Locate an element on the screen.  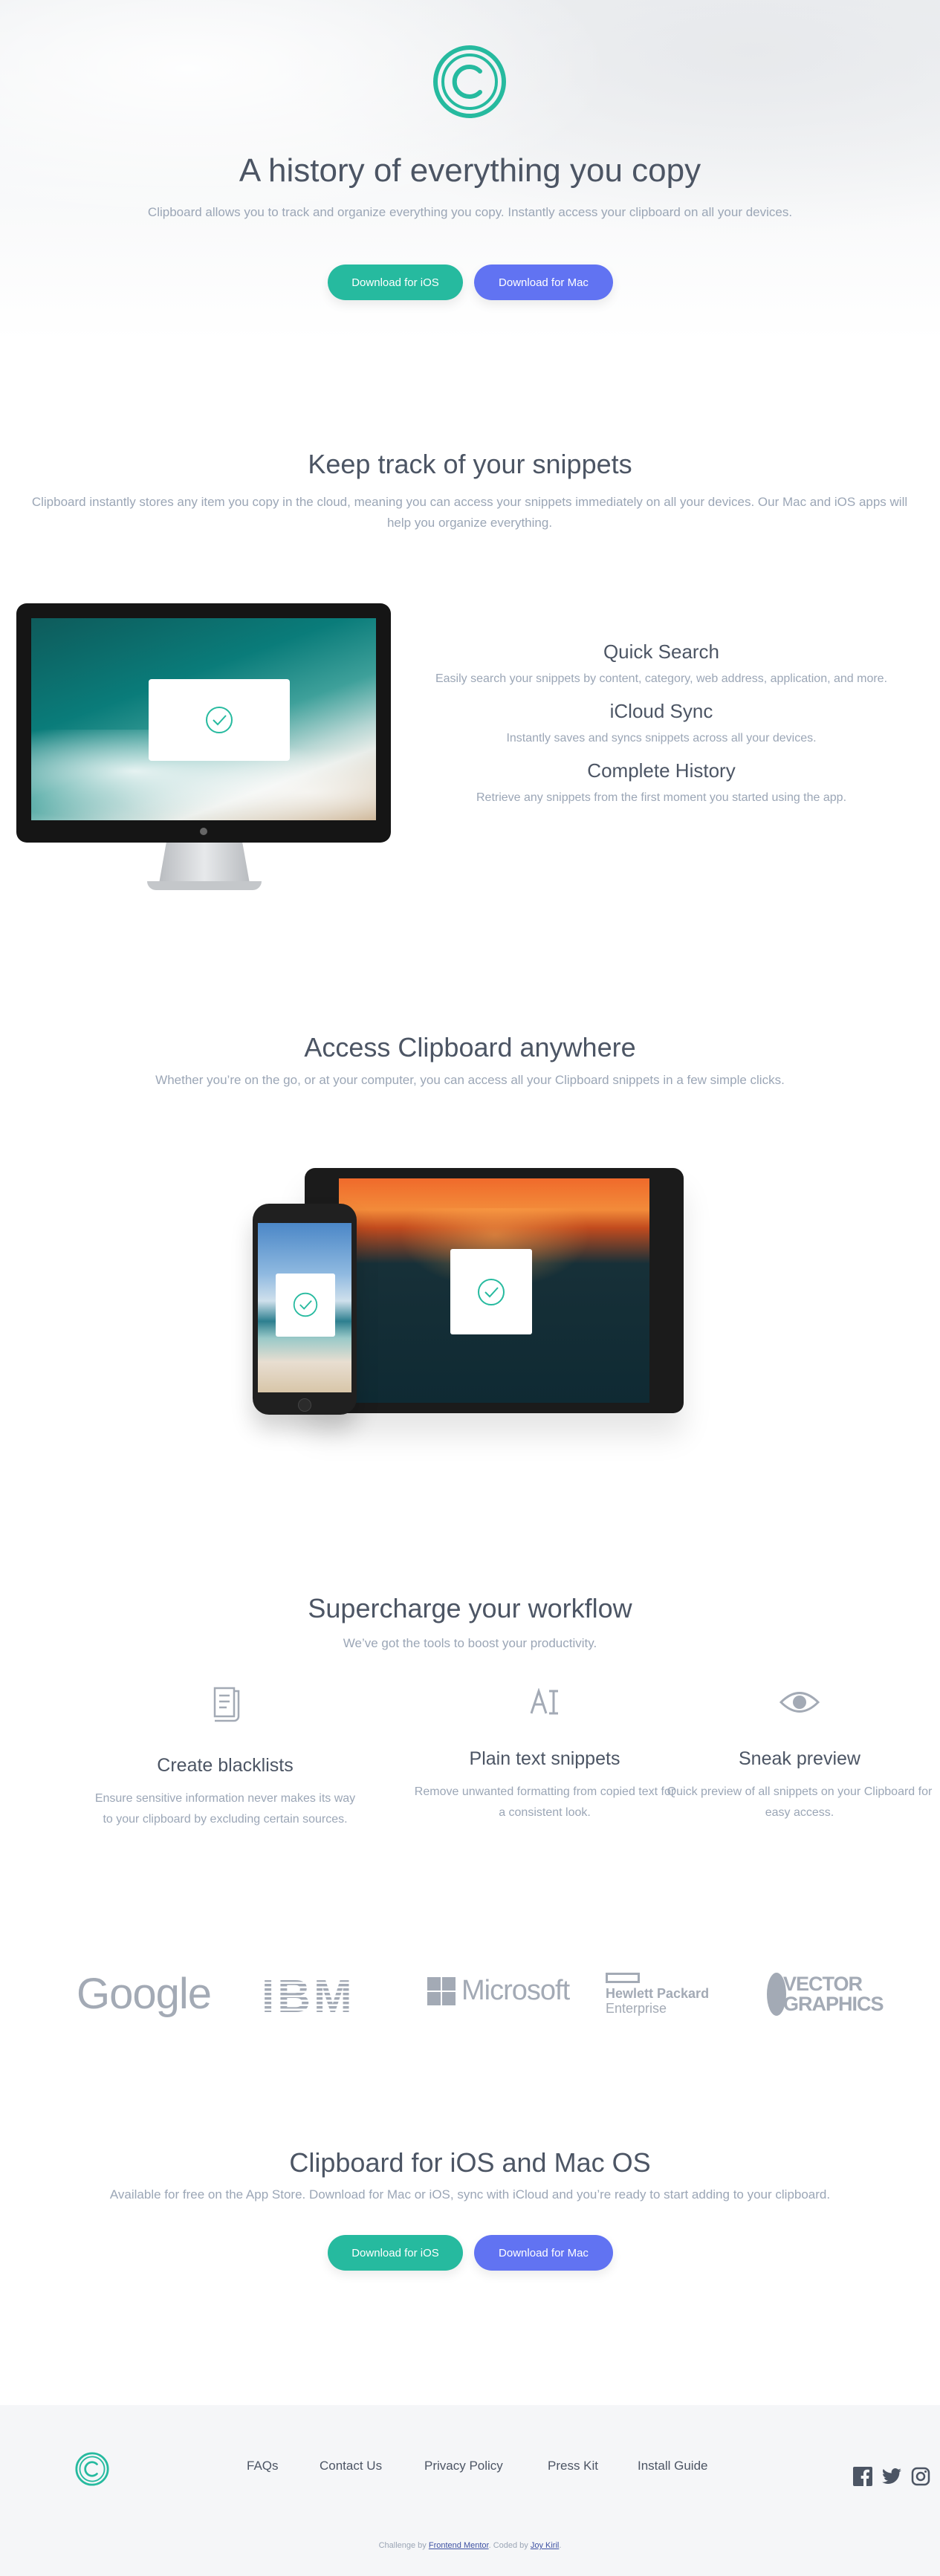
workflow-title: Supercharge your workflow is located at coordinates (470, 1608).